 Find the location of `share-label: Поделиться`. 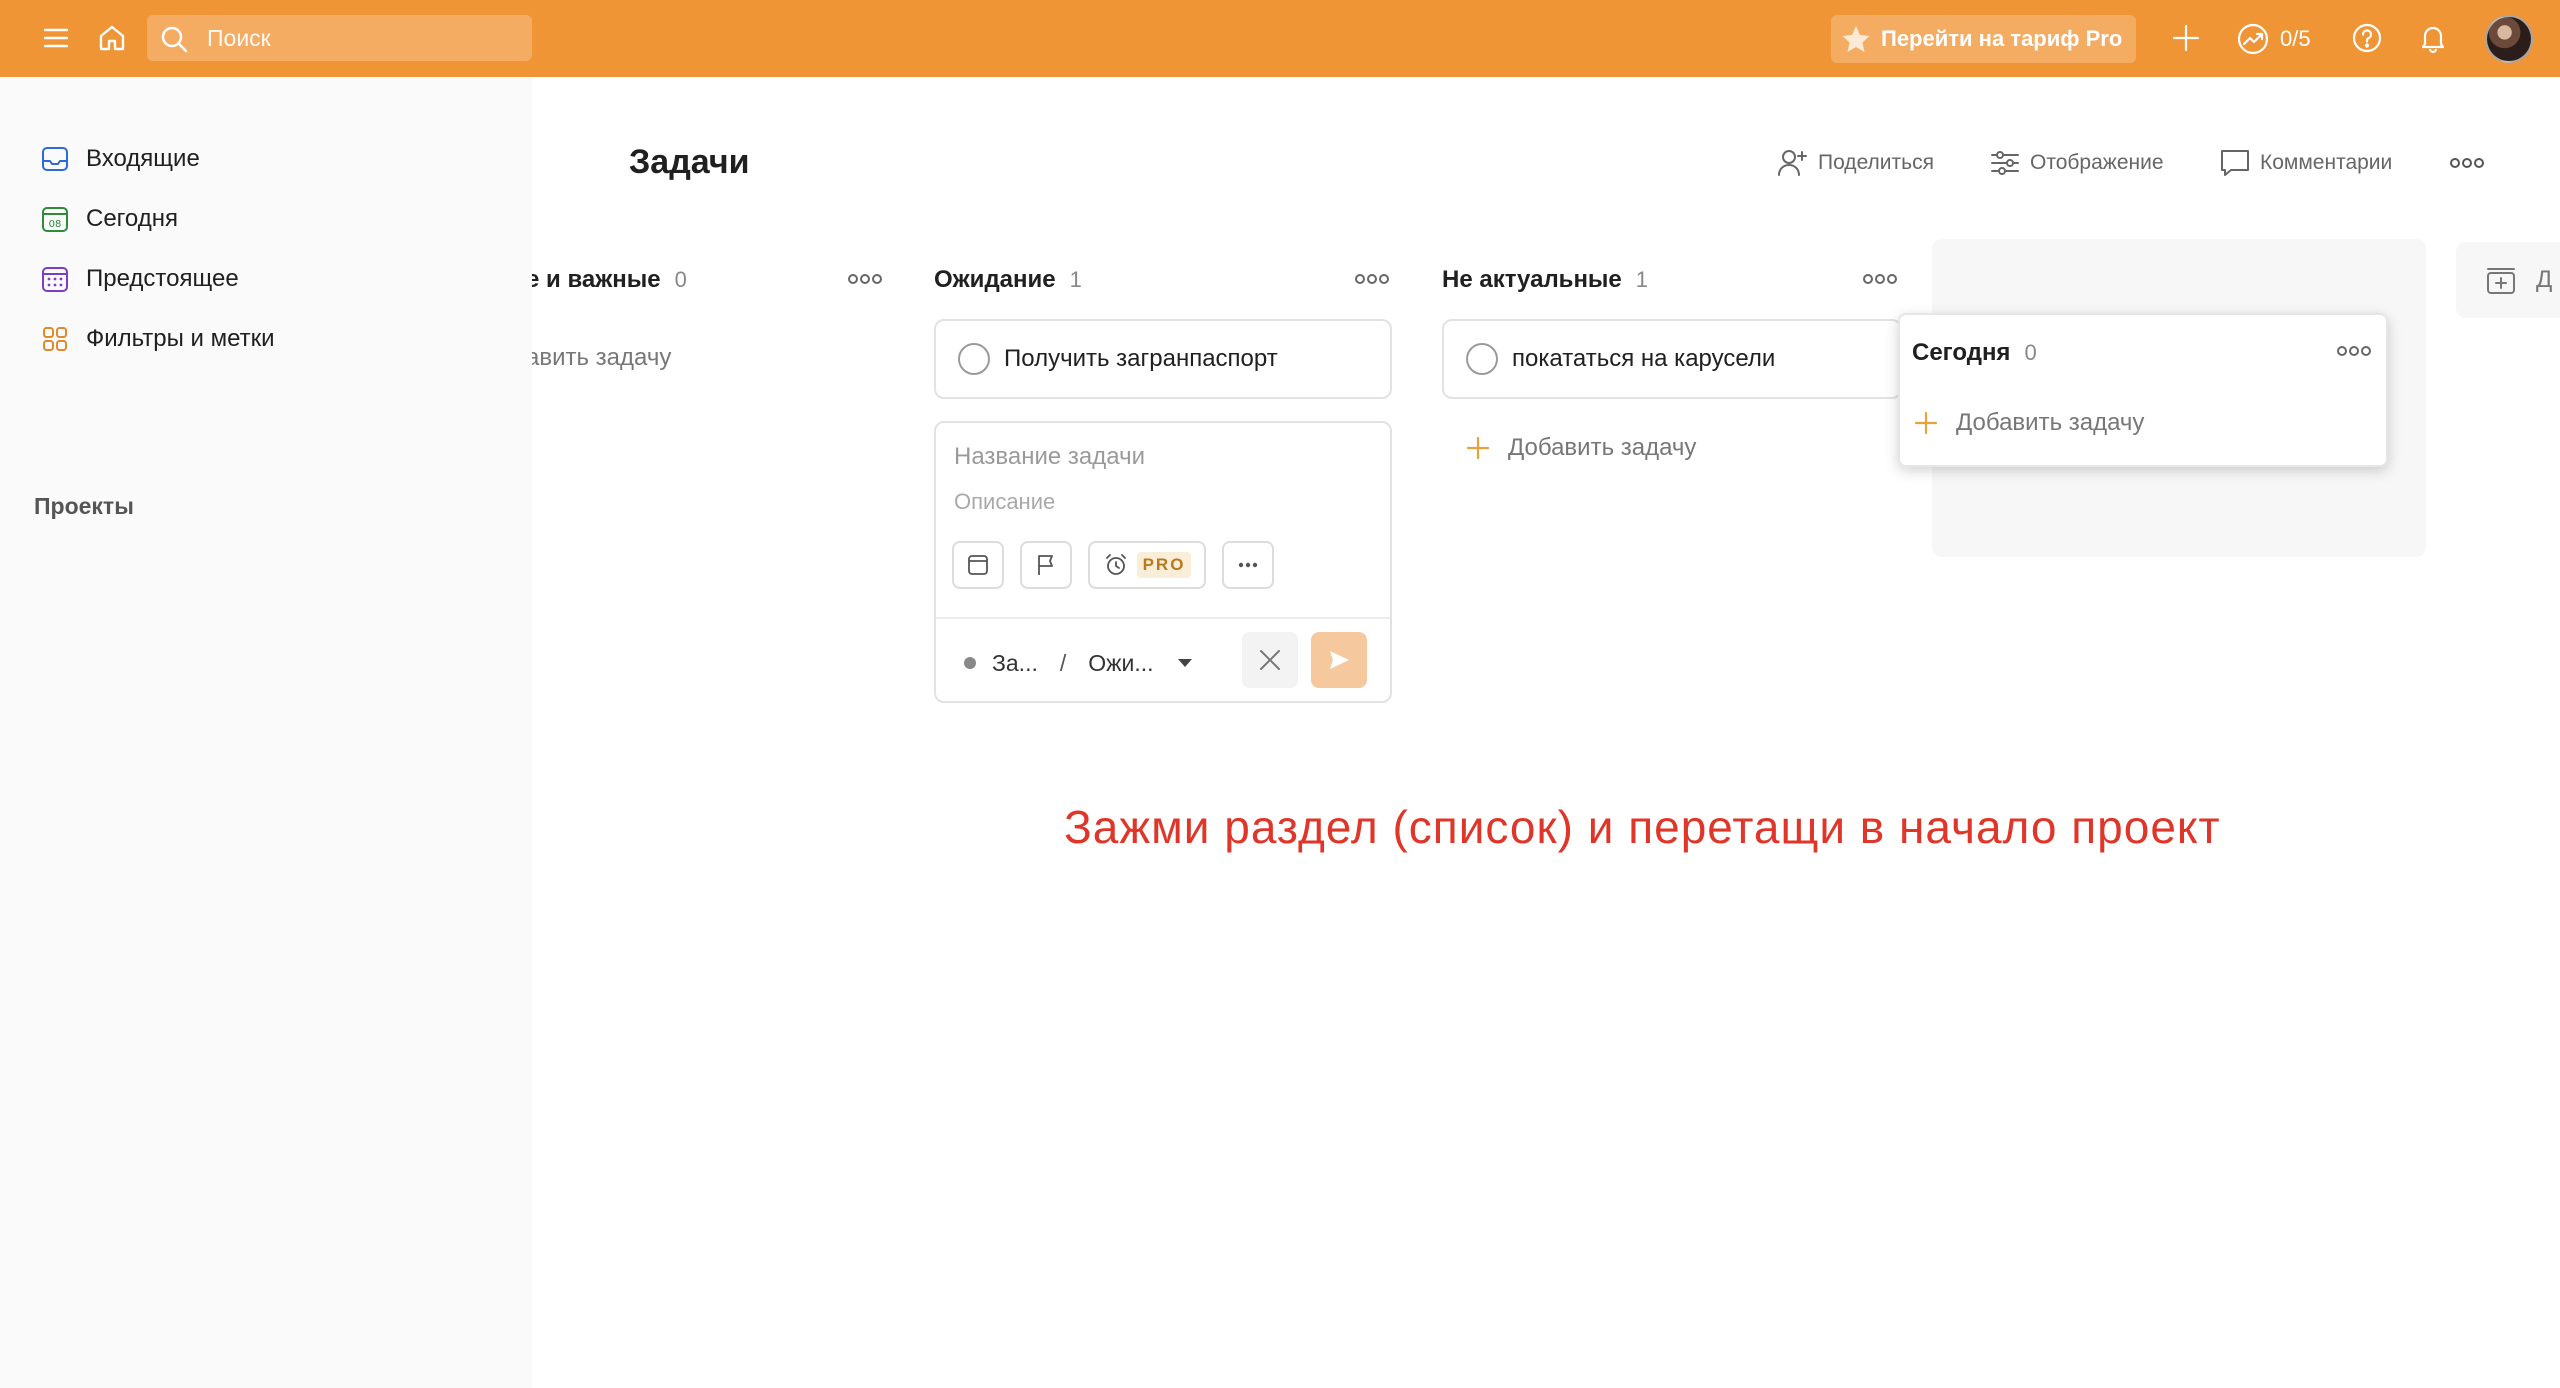

share-label: Поделиться is located at coordinates (1876, 162).